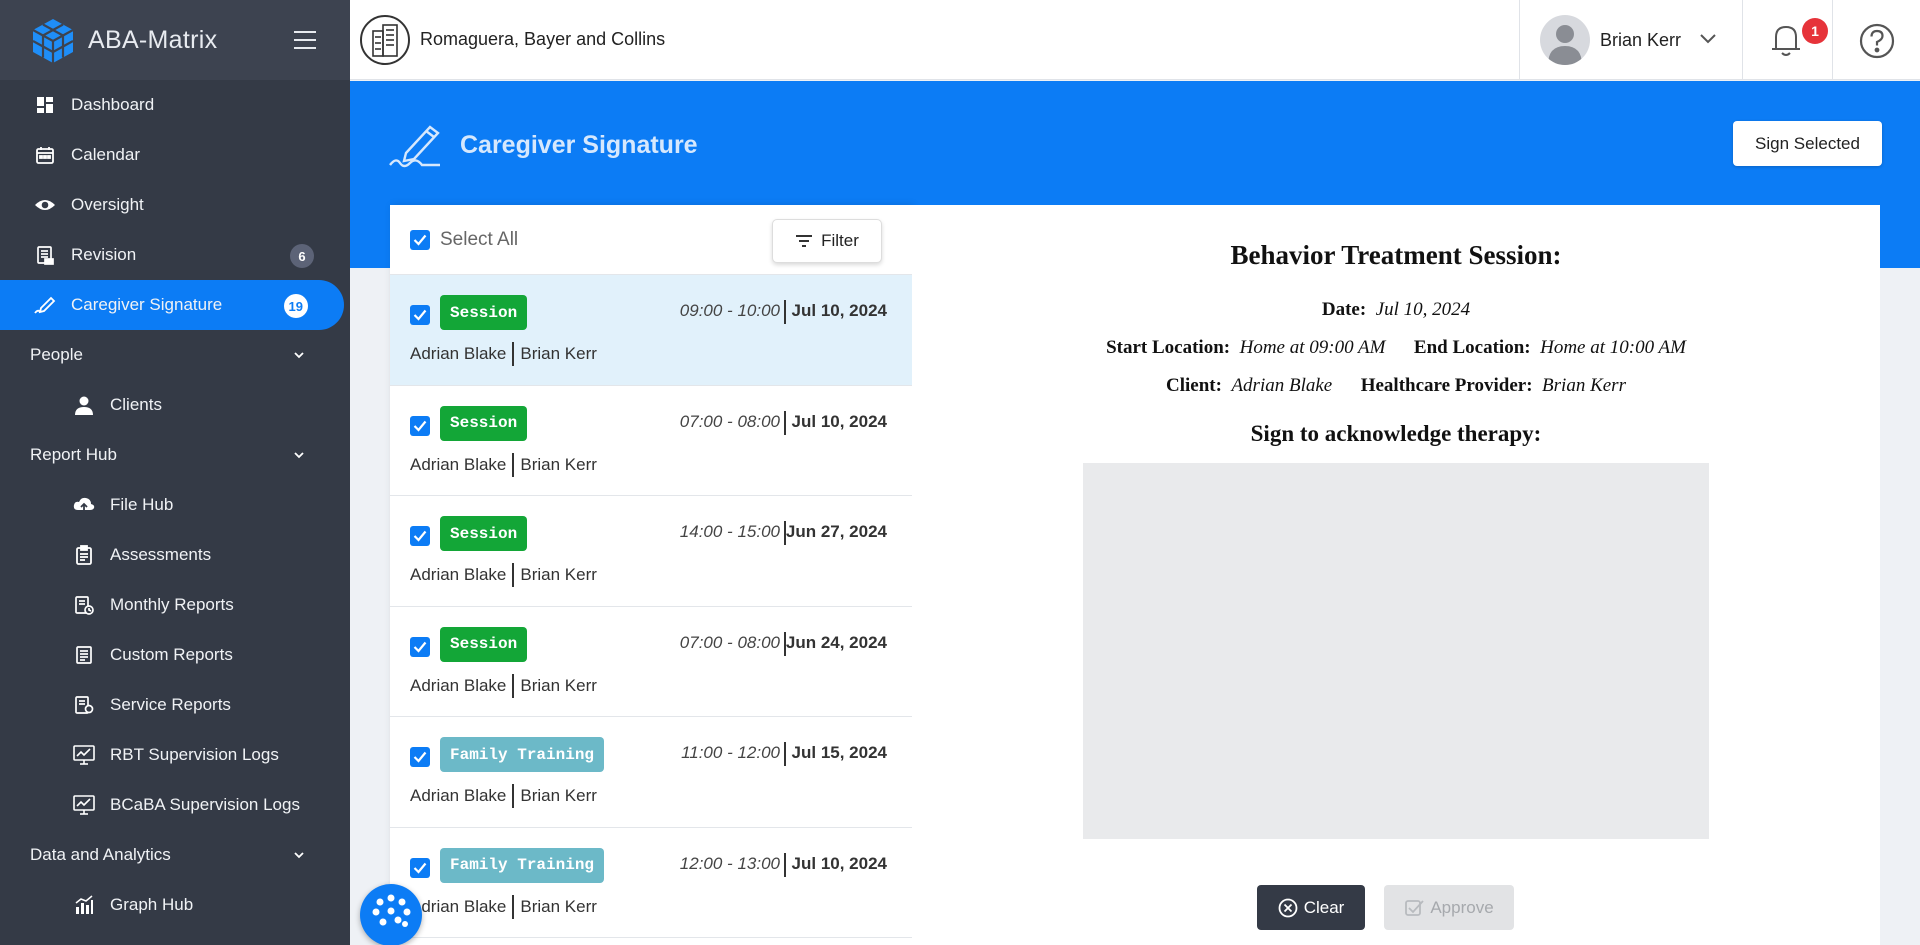  Describe the element at coordinates (839, 752) in the screenshot. I see `session-date: Jul 15, 2024` at that location.